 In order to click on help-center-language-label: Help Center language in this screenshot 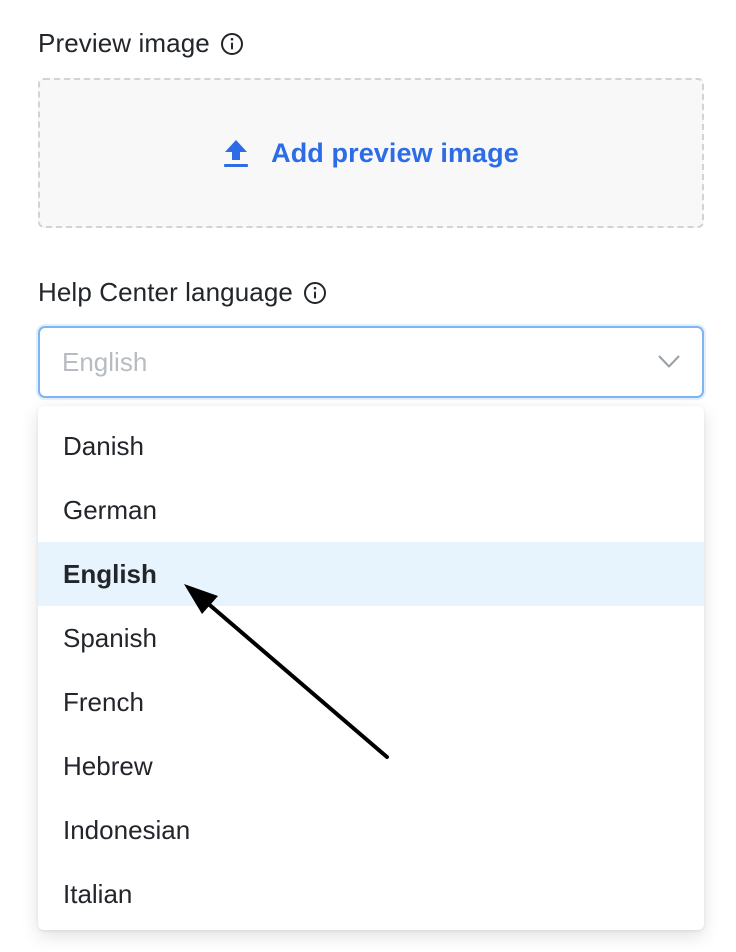, I will do `click(182, 292)`.